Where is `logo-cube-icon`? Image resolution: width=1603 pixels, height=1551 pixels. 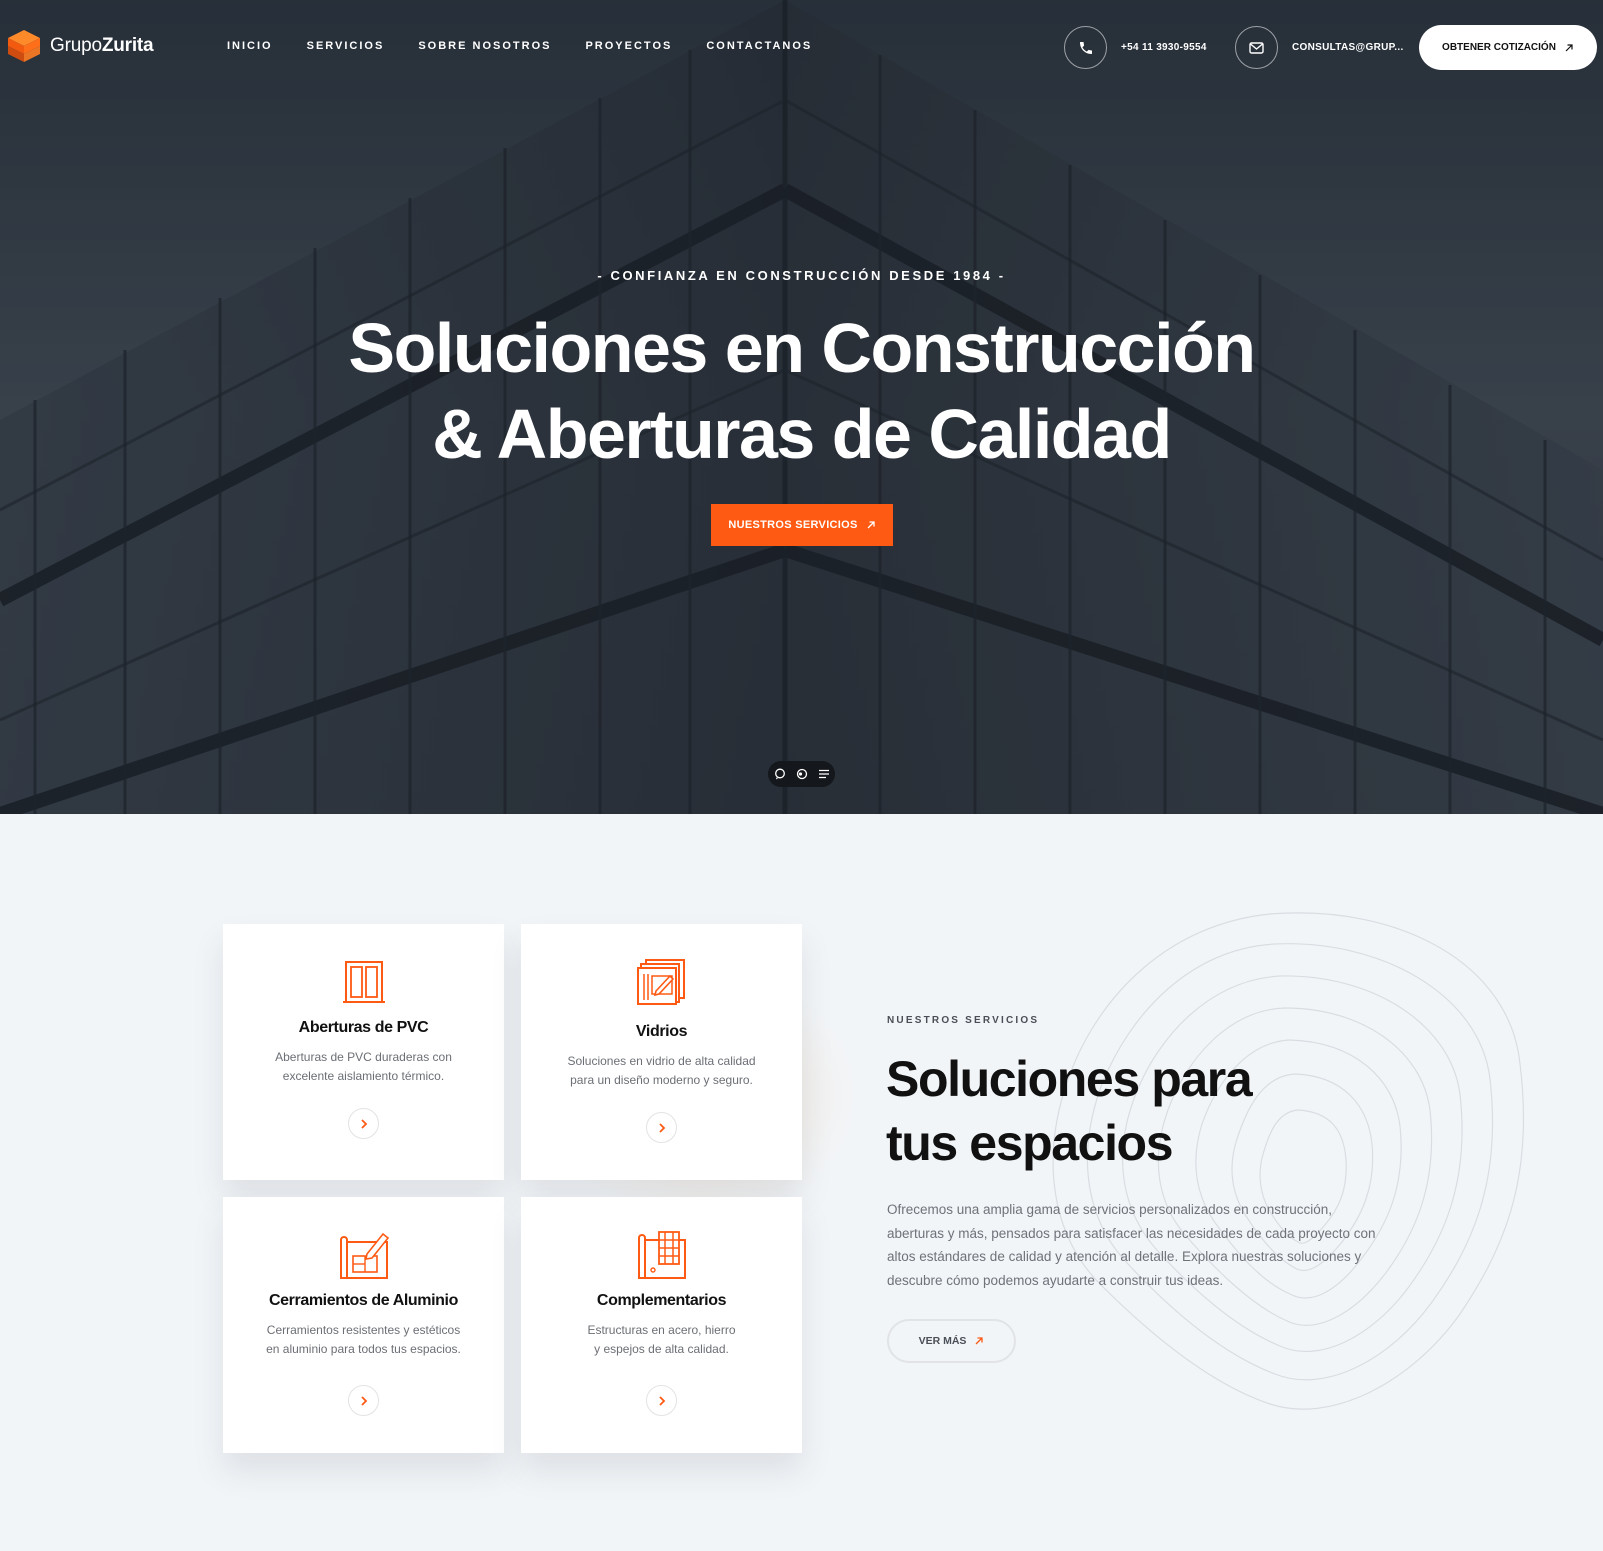
logo-cube-icon is located at coordinates (24, 46).